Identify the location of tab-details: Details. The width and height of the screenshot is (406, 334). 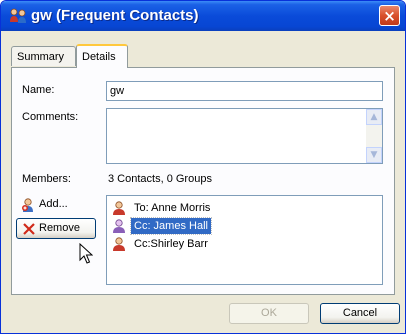
(102, 56).